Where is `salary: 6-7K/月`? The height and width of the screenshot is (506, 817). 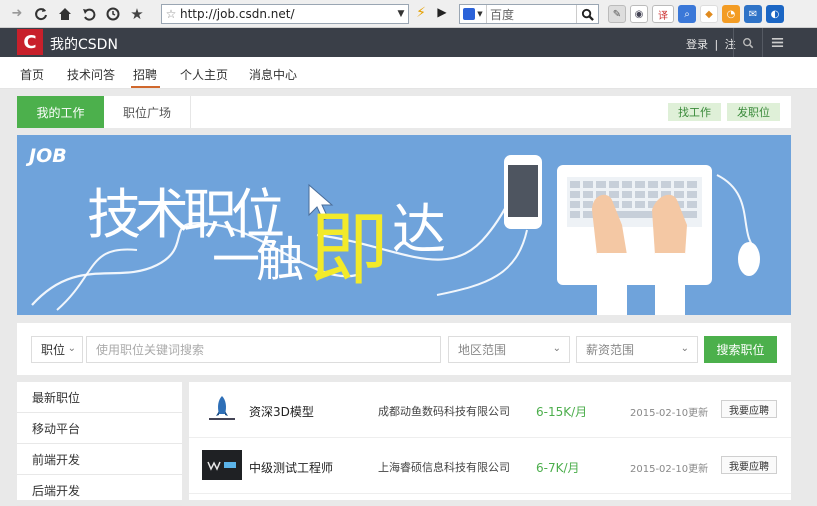
salary: 6-7K/月 is located at coordinates (558, 468).